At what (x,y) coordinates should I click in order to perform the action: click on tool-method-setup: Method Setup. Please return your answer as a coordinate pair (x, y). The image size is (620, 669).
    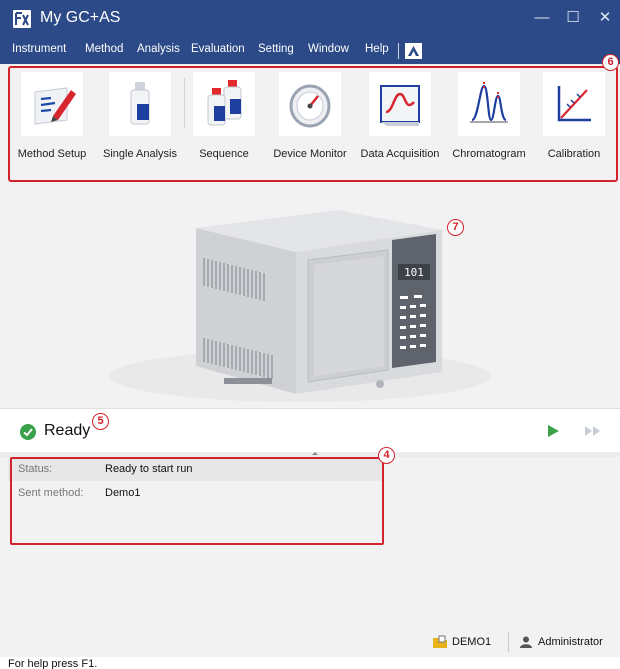
    Looking at the image, I should click on (52, 124).